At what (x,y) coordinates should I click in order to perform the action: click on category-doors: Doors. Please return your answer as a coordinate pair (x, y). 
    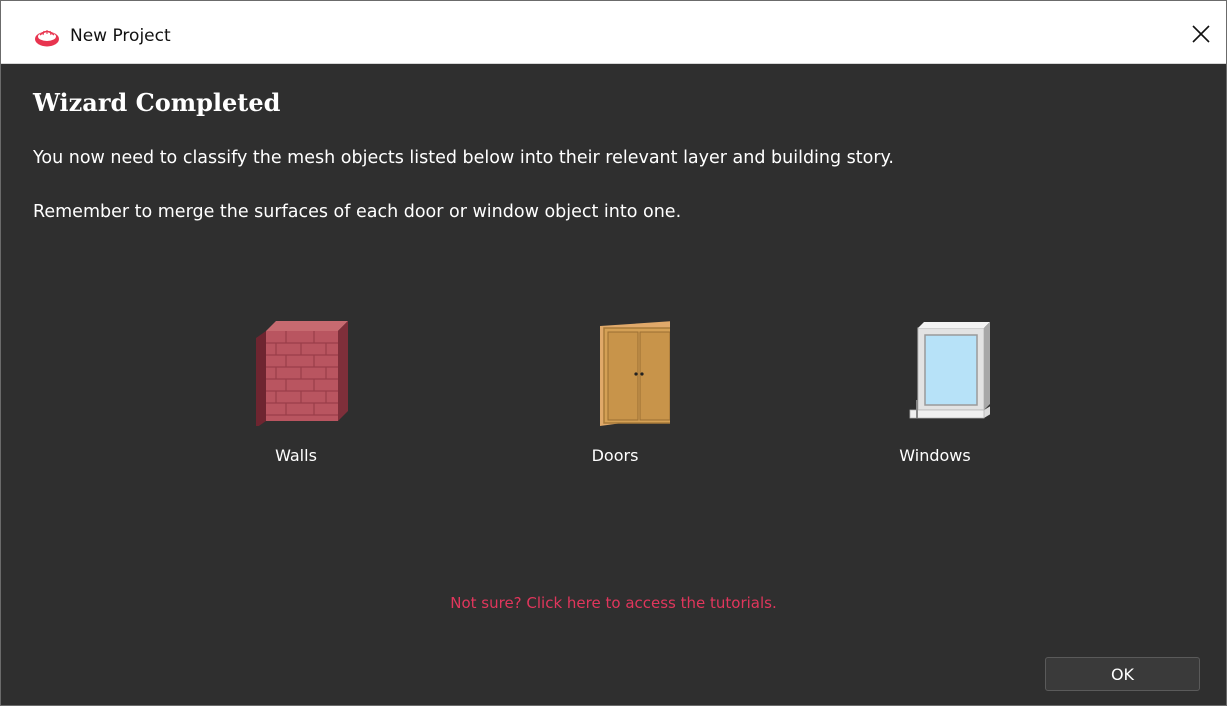
    Looking at the image, I should click on (615, 390).